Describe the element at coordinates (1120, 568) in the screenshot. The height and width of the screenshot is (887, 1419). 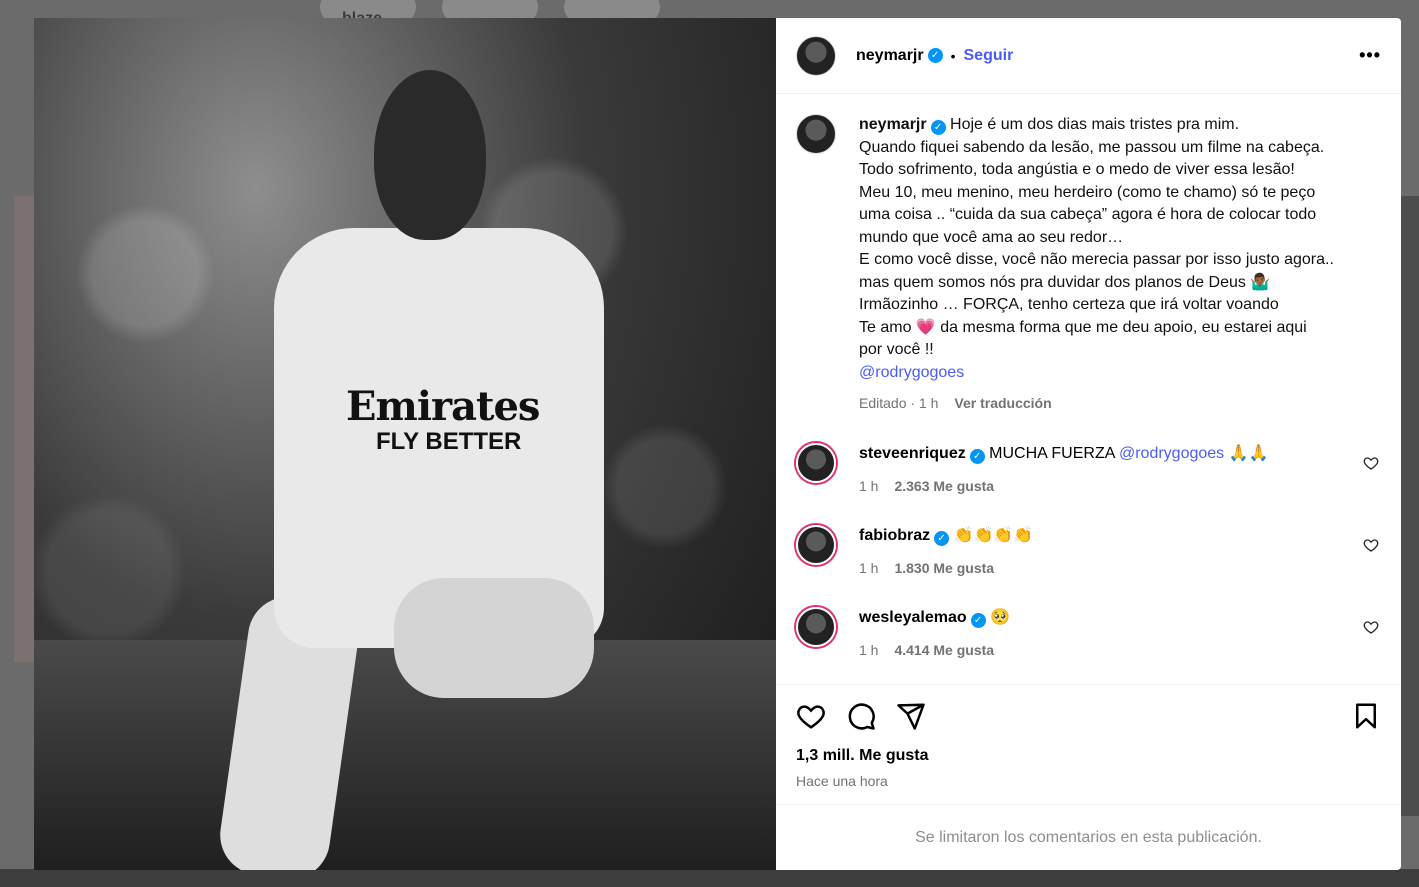
I see `comment-meta: 1 h 1.830 Me gusta` at that location.